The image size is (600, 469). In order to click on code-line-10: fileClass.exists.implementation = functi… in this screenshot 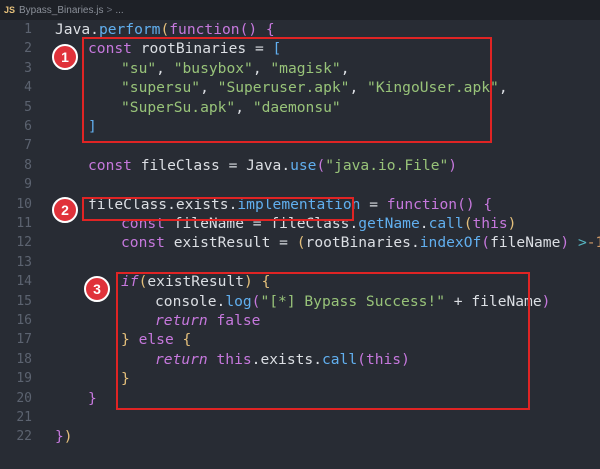, I will do `click(290, 204)`.